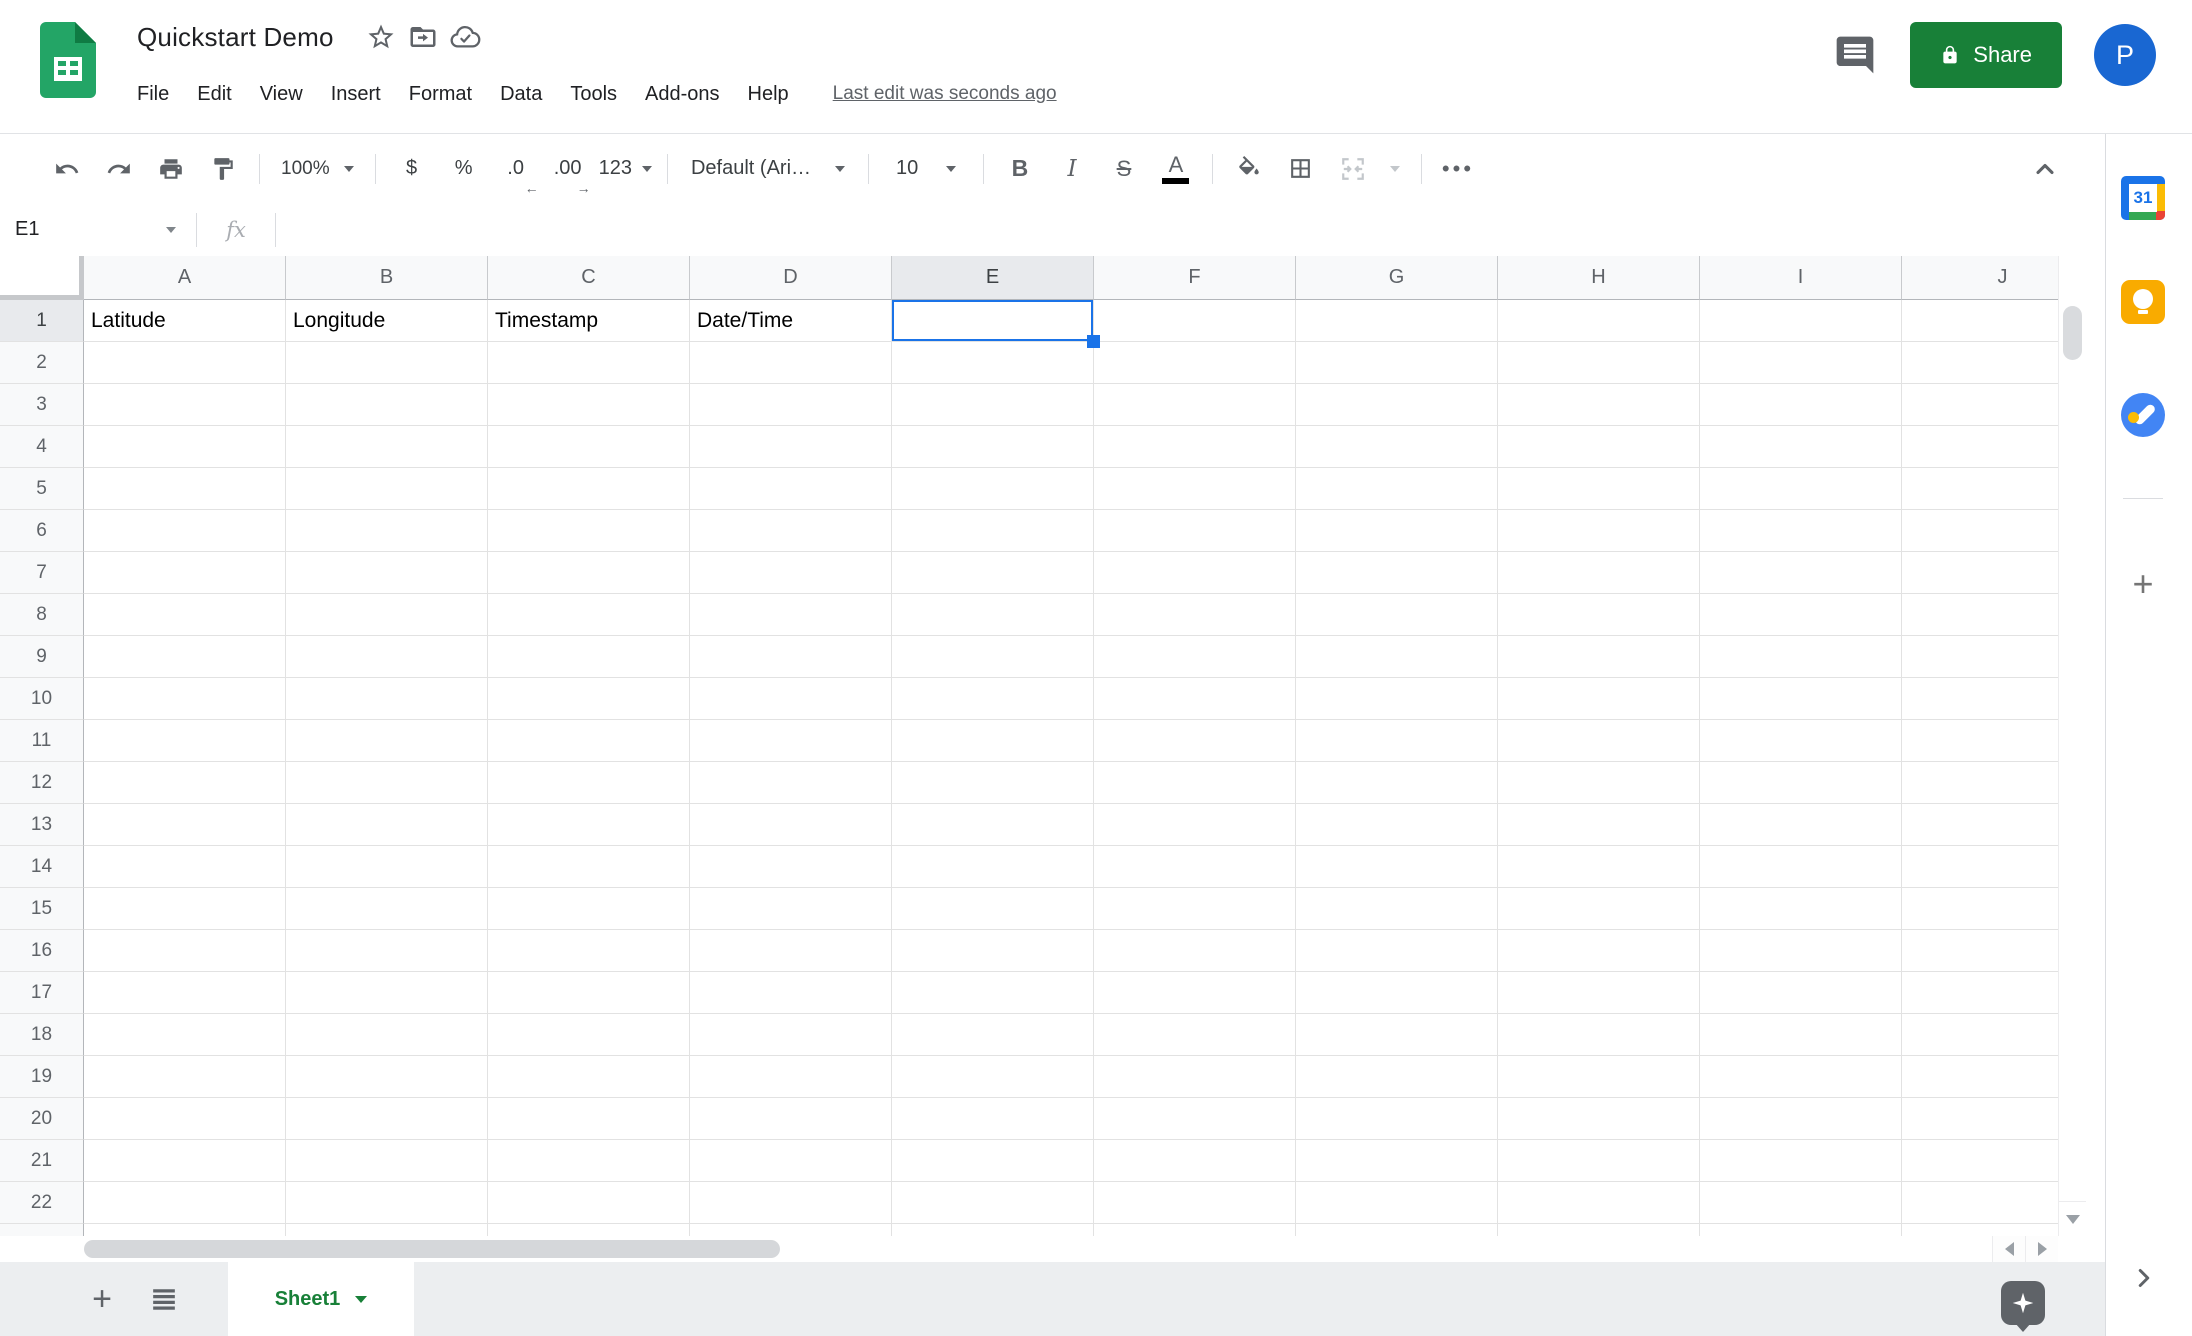  What do you see at coordinates (589, 363) in the screenshot?
I see `cell-C2` at bounding box center [589, 363].